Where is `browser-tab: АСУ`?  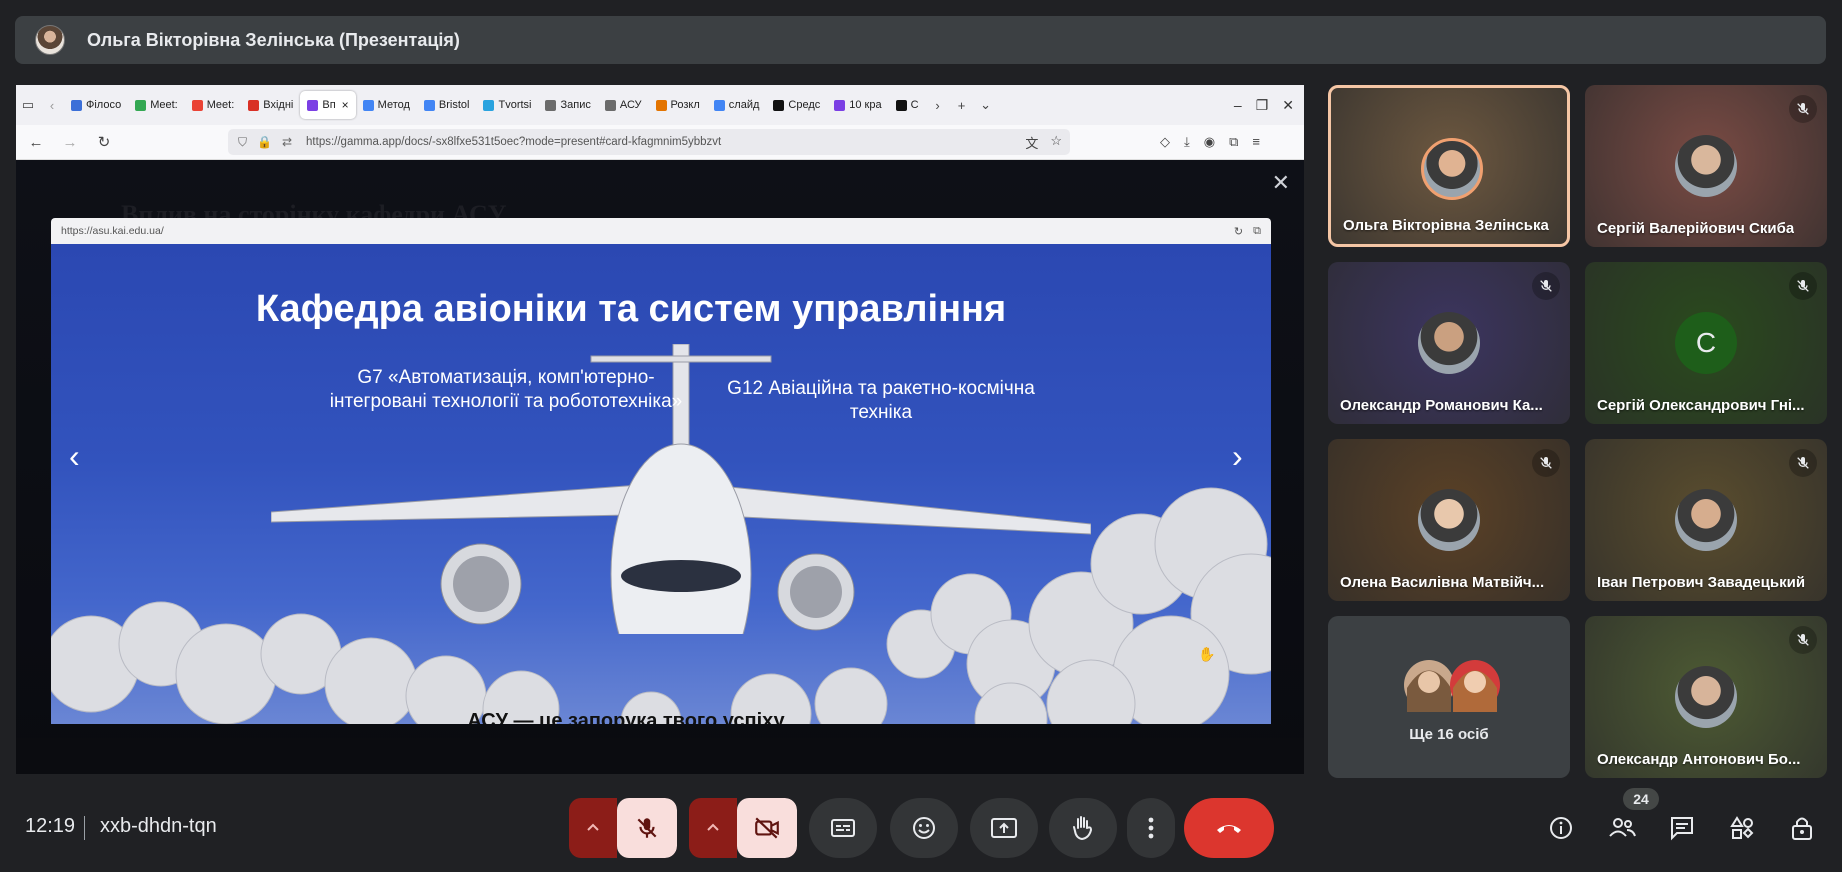 browser-tab: АСУ is located at coordinates (623, 105).